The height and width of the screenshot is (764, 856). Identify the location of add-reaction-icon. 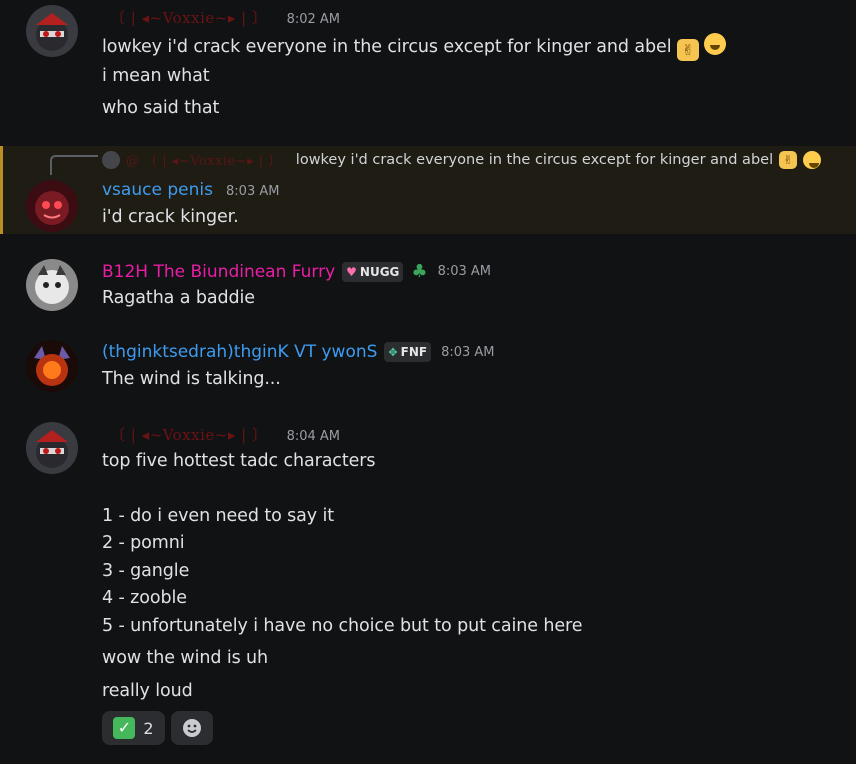
(192, 728).